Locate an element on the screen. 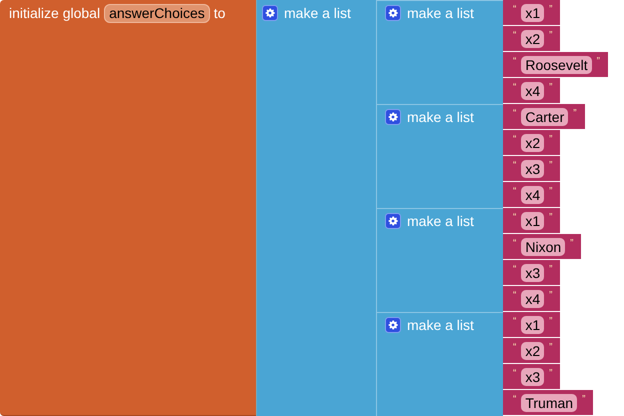 Image resolution: width=624 pixels, height=416 pixels. text-field: Nixon is located at coordinates (543, 247).